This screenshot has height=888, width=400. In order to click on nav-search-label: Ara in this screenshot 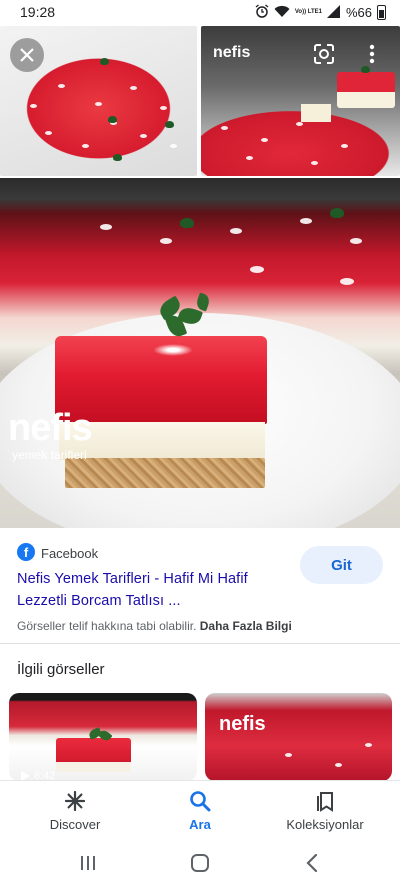, I will do `click(200, 824)`.